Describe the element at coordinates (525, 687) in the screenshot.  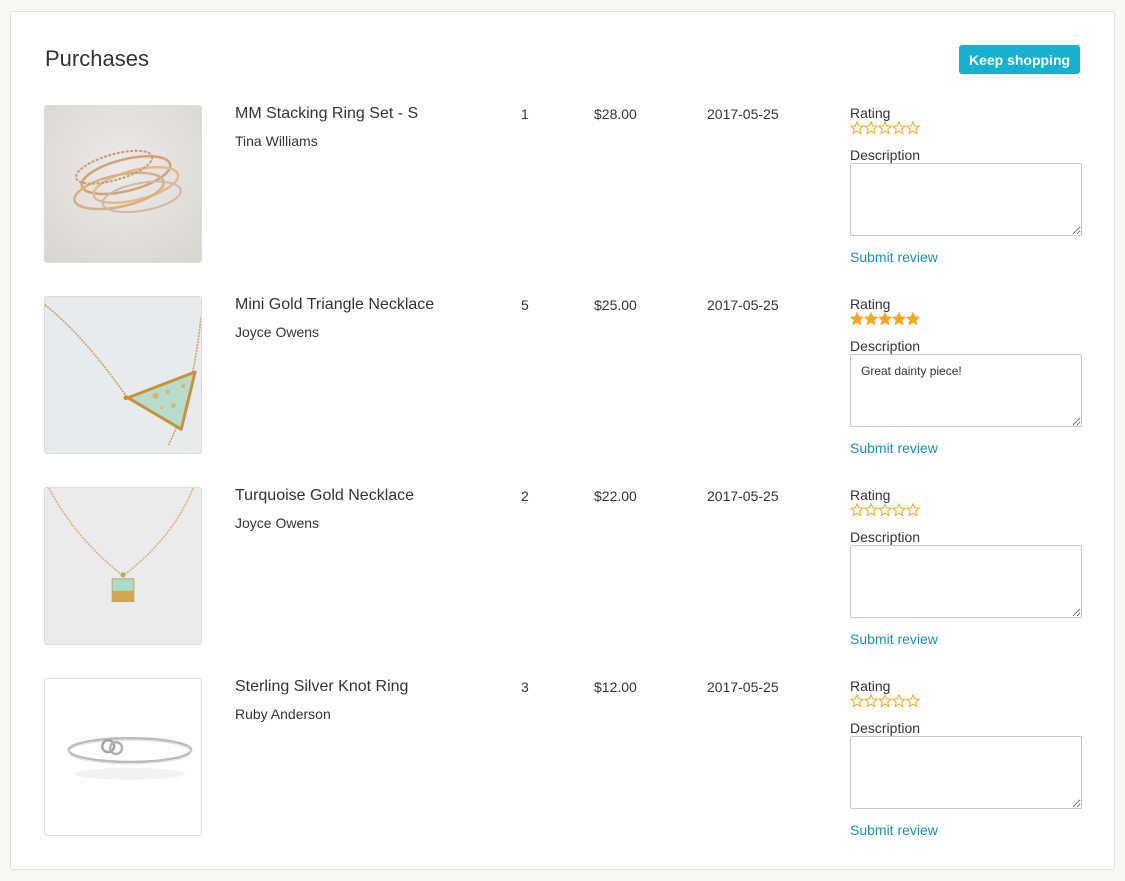
I see `quantity: 3` at that location.